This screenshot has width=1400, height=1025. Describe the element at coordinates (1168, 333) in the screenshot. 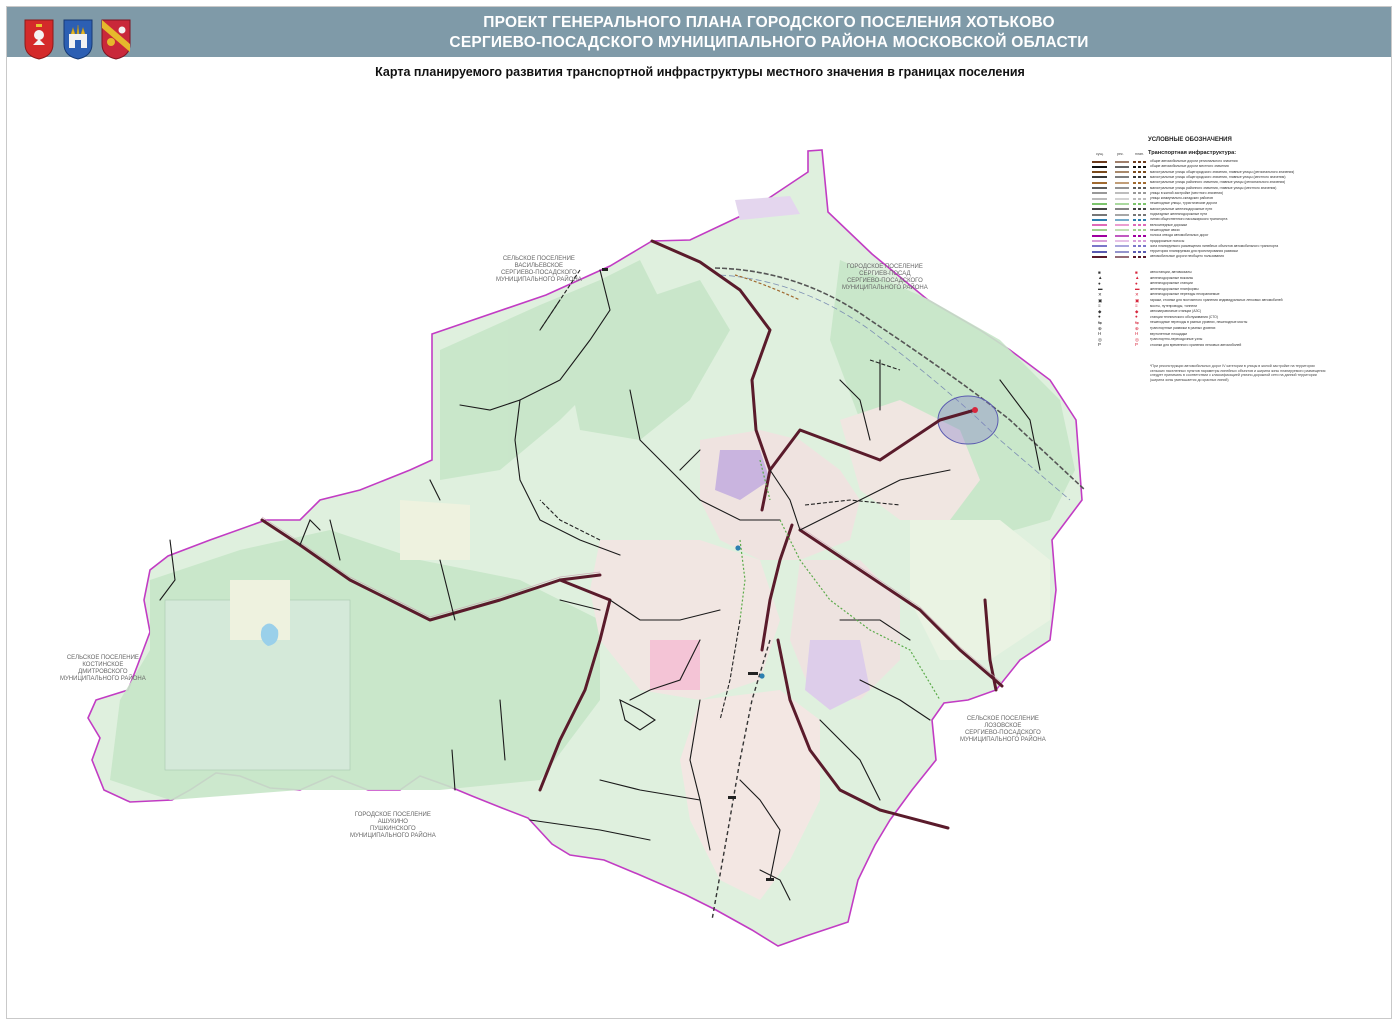

I see `legend-point-label: вертолетные площадки` at that location.